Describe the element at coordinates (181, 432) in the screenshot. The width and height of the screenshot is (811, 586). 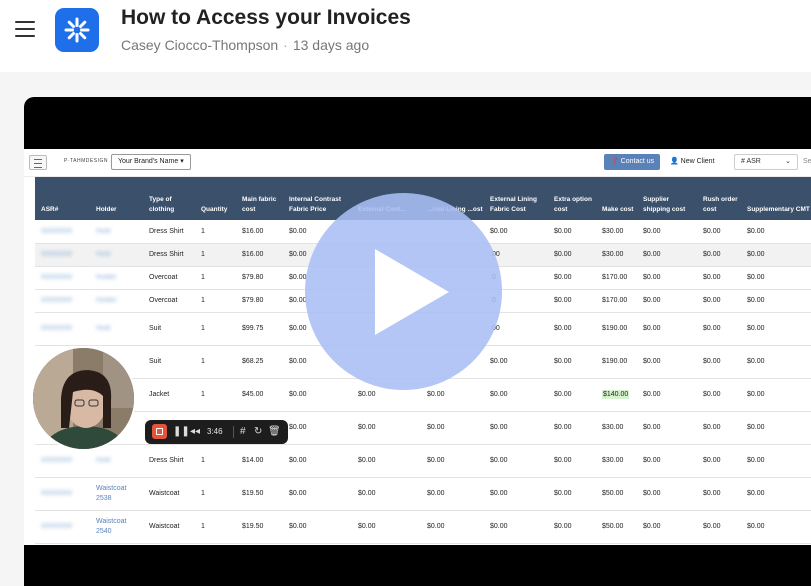
I see `pause-icon: ❚❚` at that location.